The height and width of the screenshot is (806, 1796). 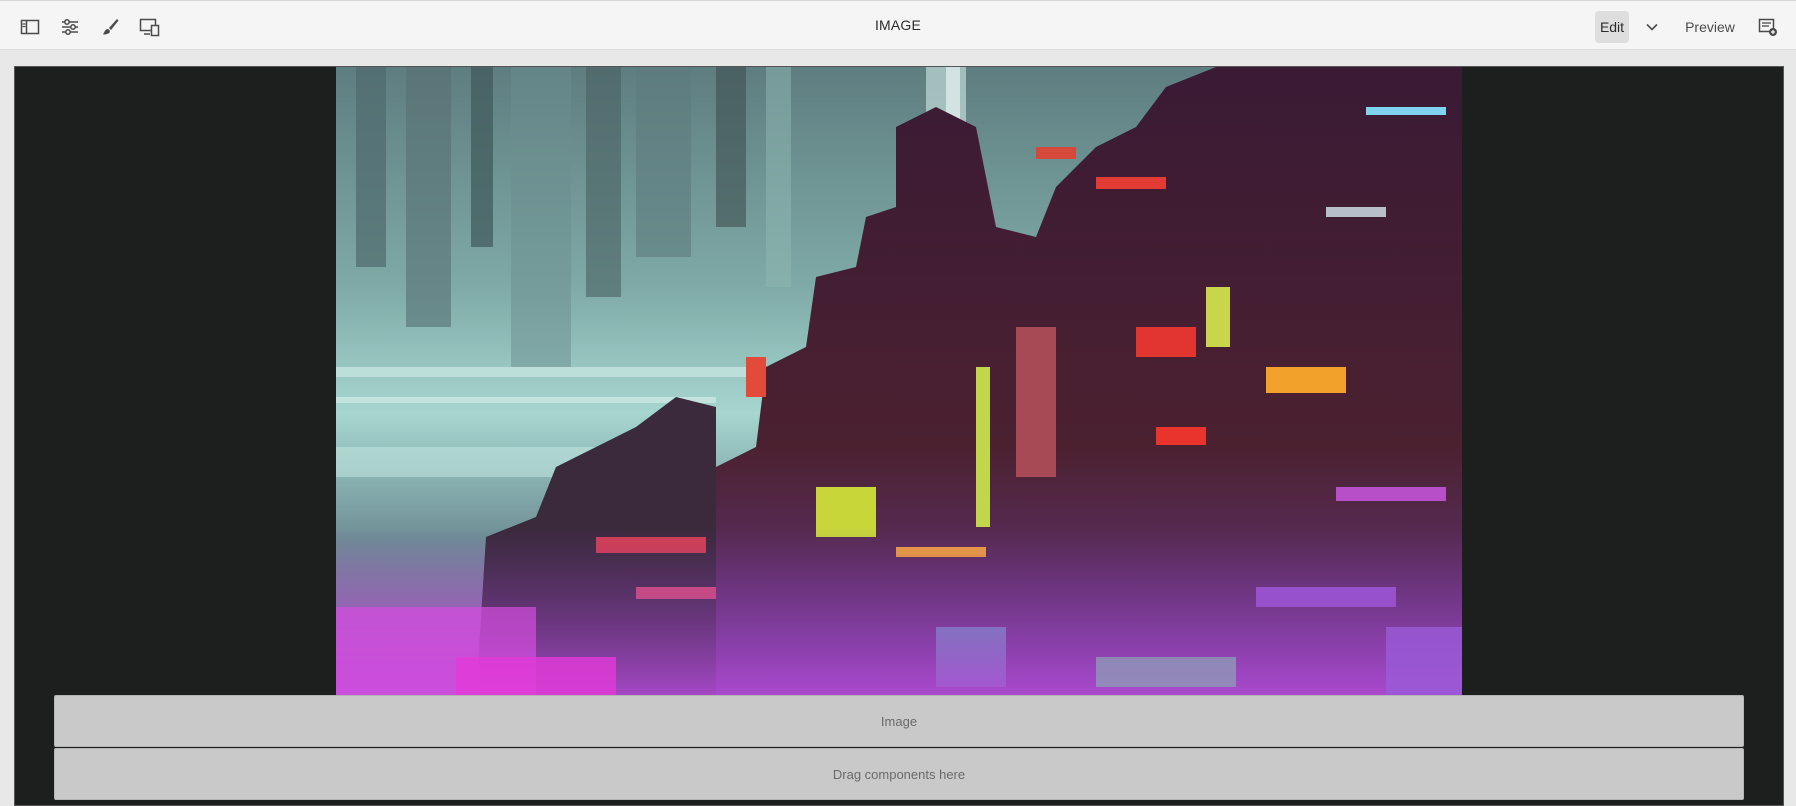 I want to click on editor-toolbar: IMAGE Edit Preview, so click(x=898, y=25).